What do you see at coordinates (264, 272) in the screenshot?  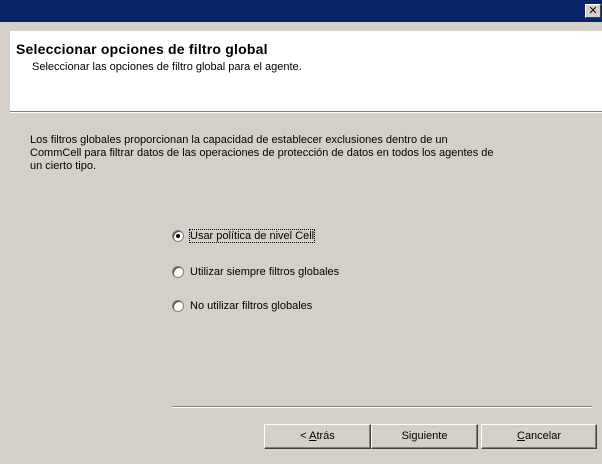 I see `radio-label: Utilizar siempre filtros globales` at bounding box center [264, 272].